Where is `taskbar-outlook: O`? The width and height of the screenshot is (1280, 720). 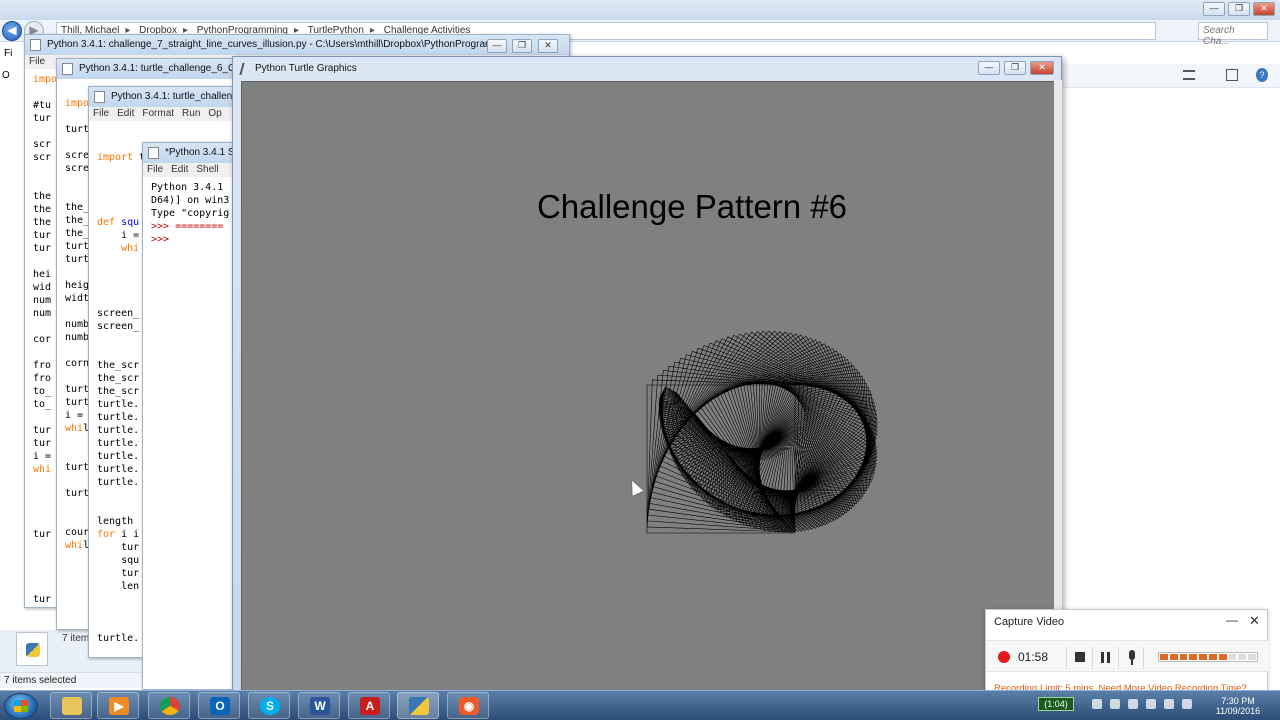 taskbar-outlook: O is located at coordinates (219, 705).